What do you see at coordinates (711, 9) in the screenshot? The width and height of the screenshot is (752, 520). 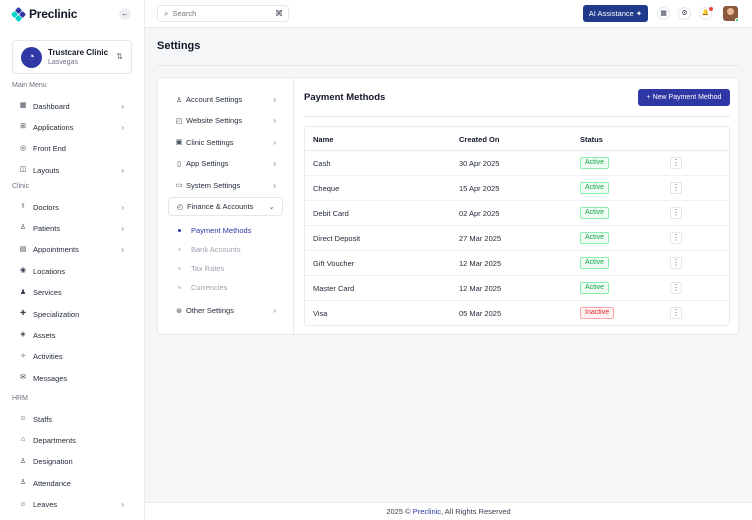 I see `notification-dot` at bounding box center [711, 9].